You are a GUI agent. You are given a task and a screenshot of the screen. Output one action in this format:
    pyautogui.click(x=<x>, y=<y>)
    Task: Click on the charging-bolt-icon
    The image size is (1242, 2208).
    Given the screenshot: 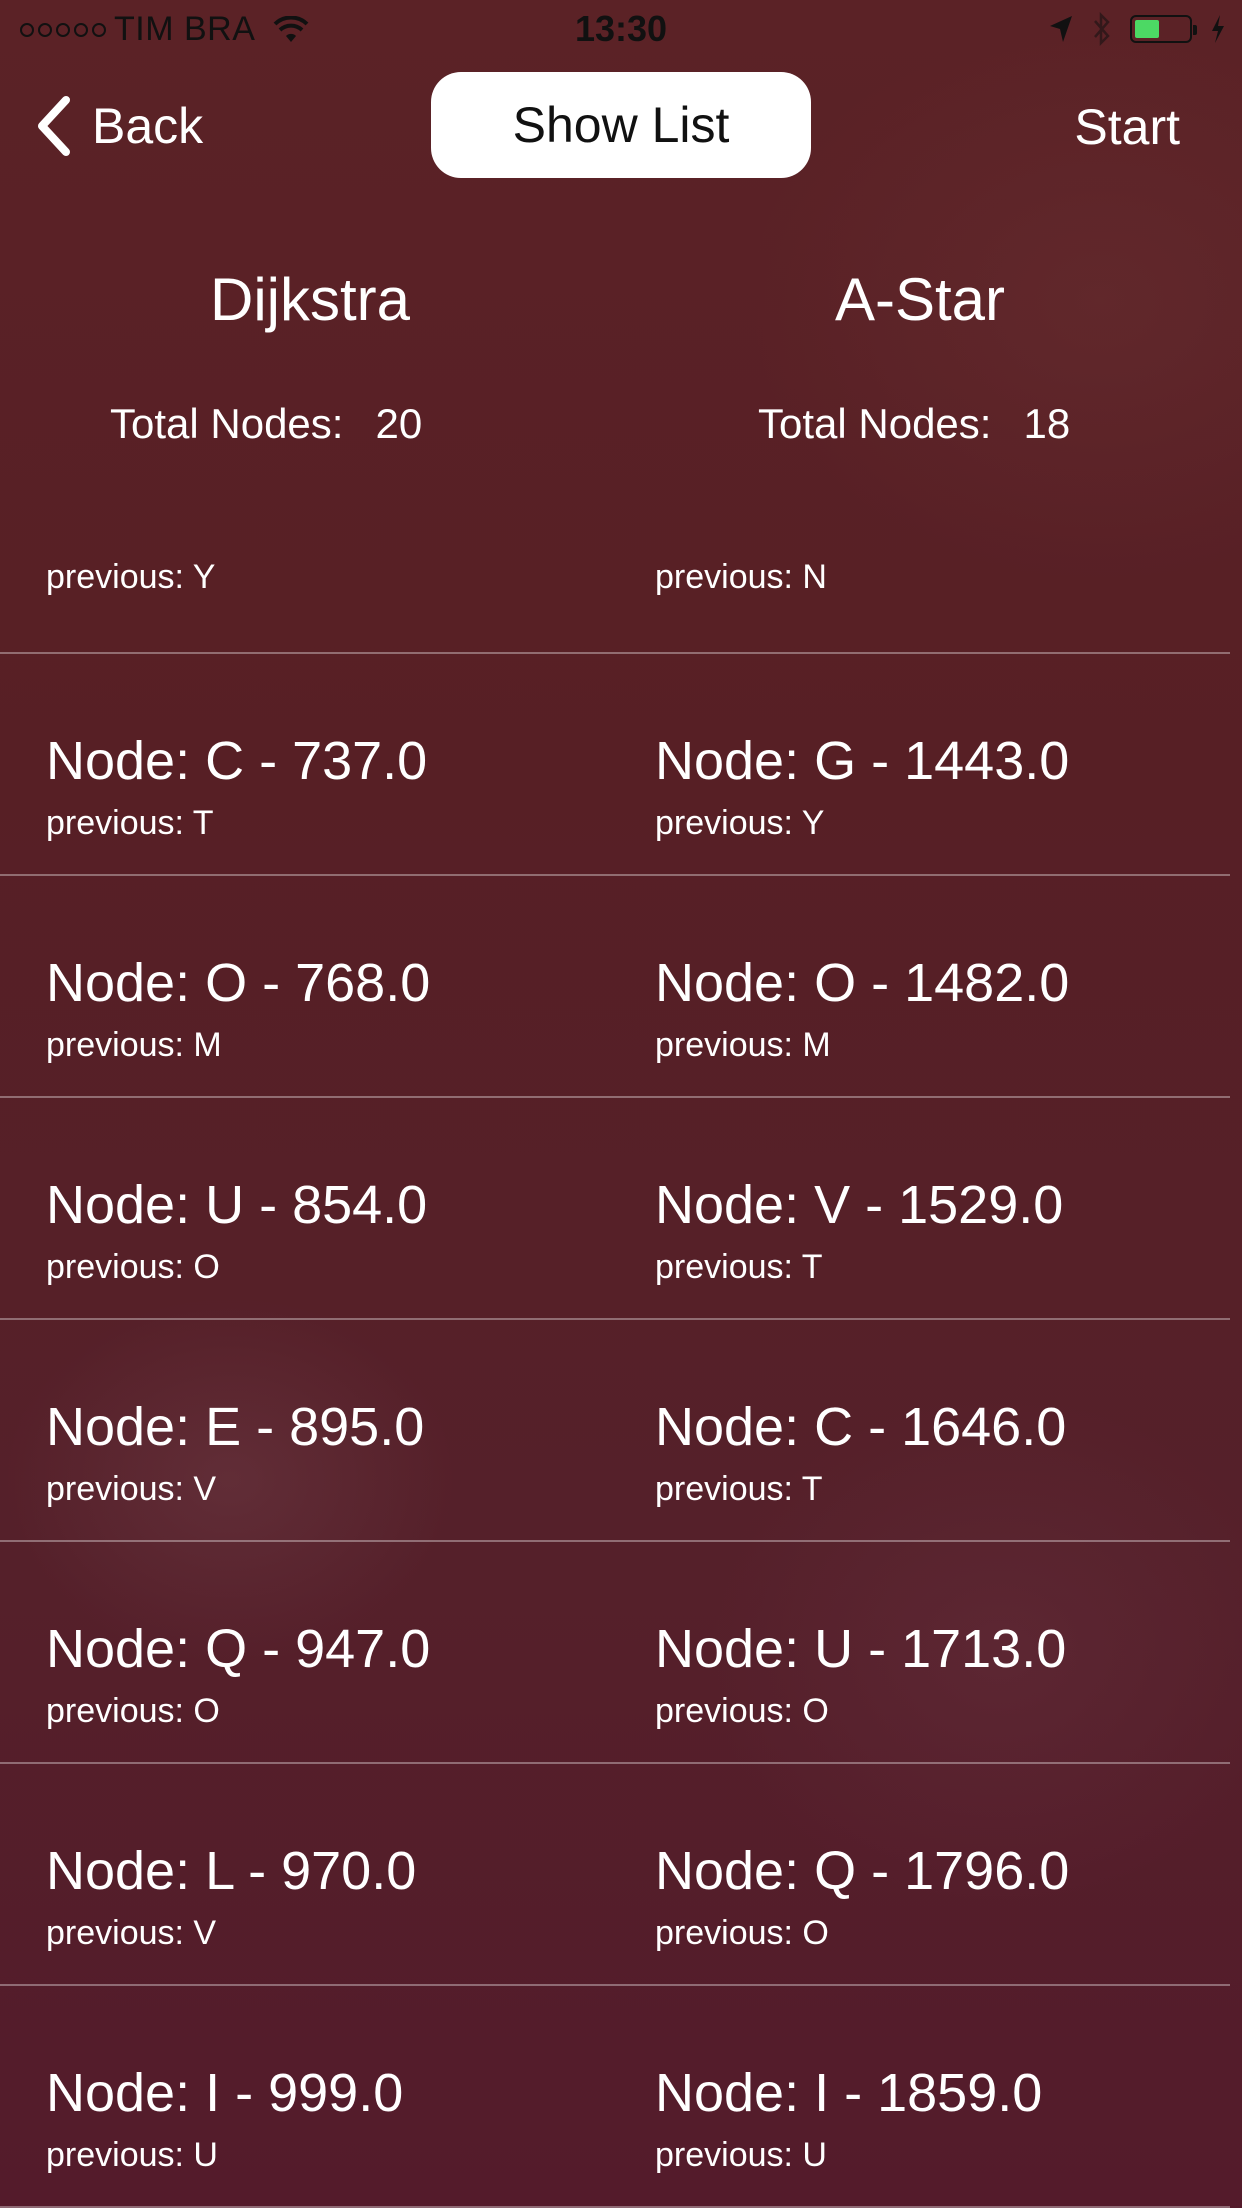 What is the action you would take?
    pyautogui.click(x=1218, y=29)
    